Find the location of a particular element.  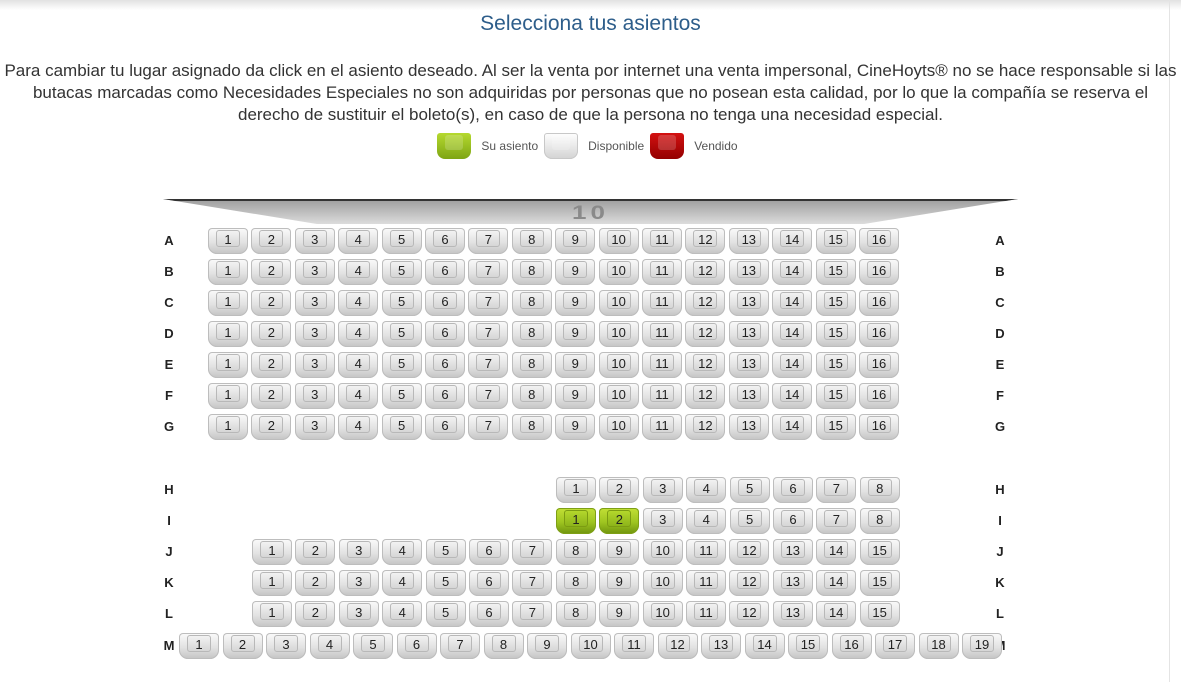

seat-j14: 14 is located at coordinates (836, 552).